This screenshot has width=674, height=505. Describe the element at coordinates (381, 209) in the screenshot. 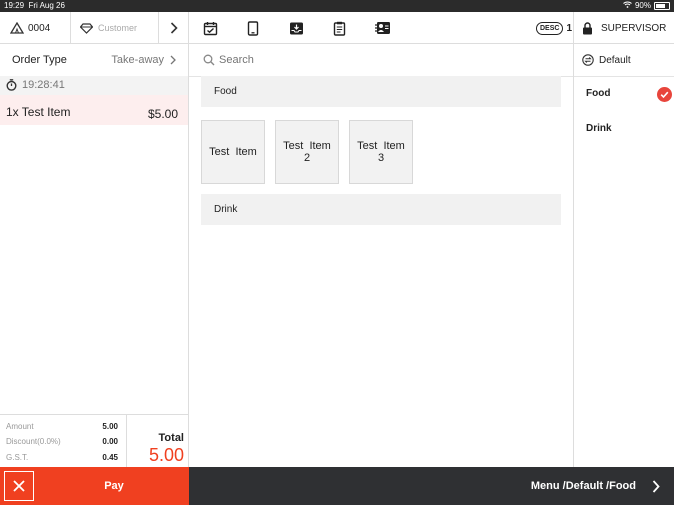

I see `category-header-drink: Drink` at that location.